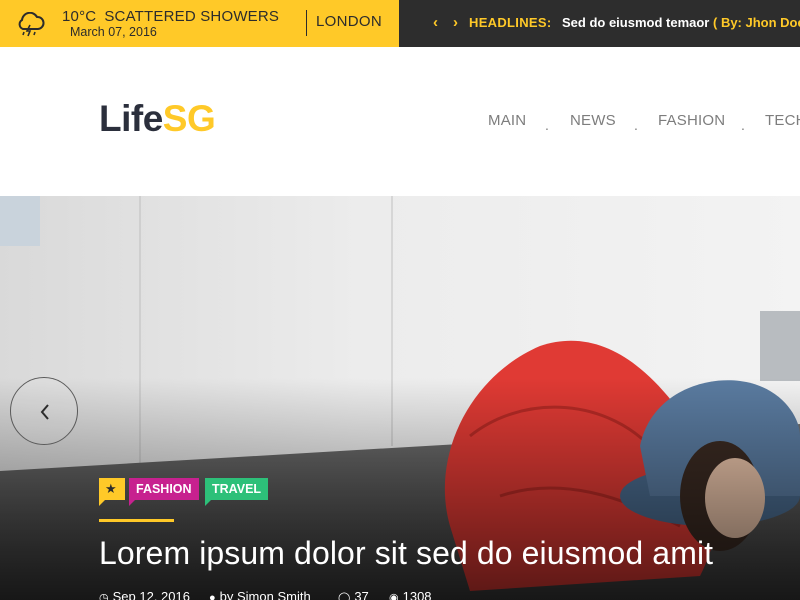  I want to click on post-views: ◉ 1308, so click(410, 594).